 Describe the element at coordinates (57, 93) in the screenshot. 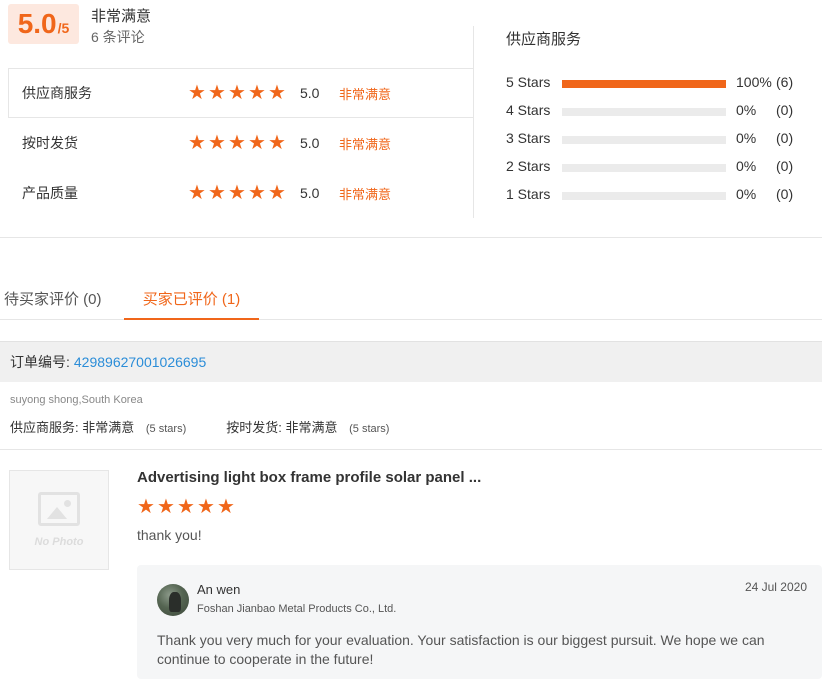

I see `rating-label: 供应商服务` at that location.